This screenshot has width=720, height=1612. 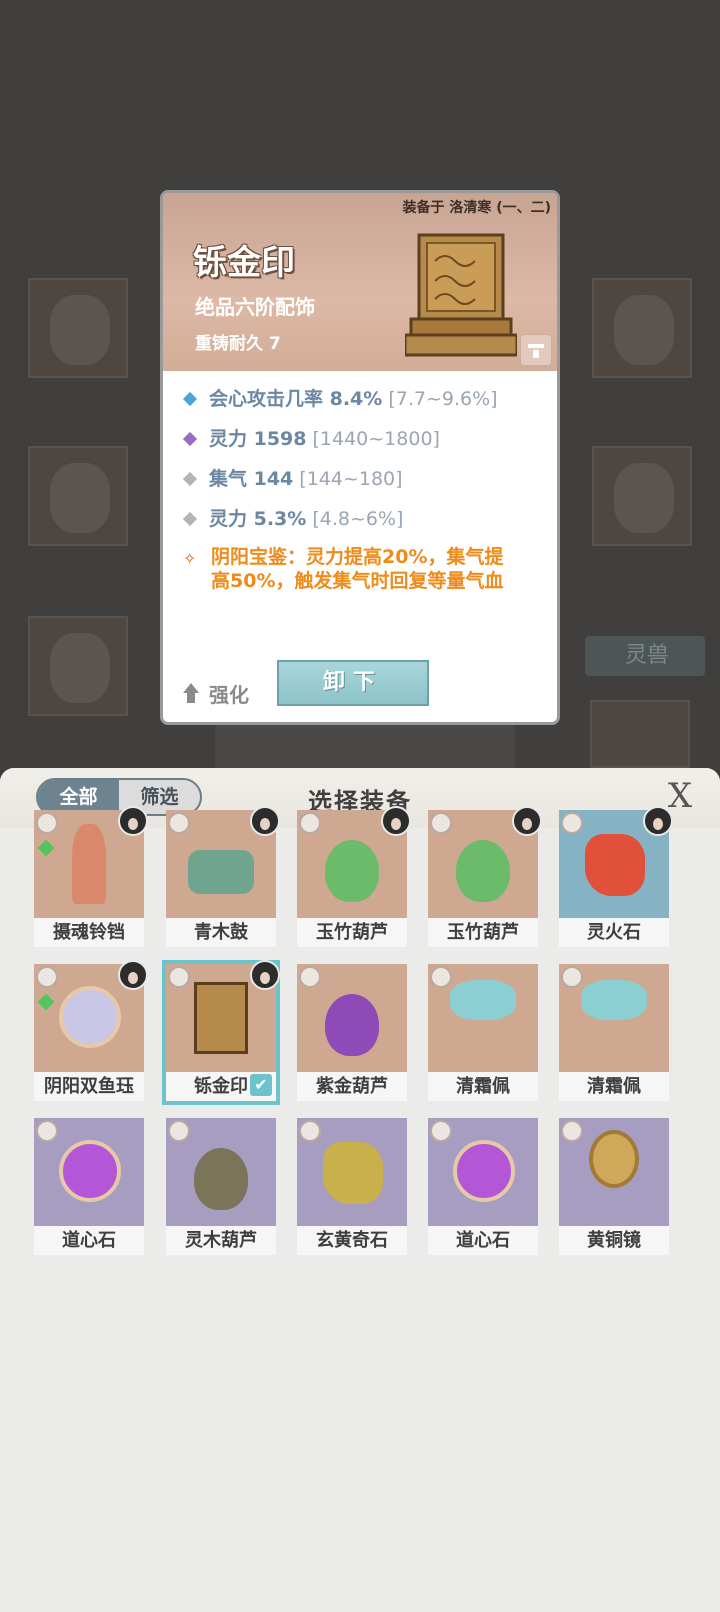 I want to click on stat-range: [4.8~6%], so click(x=358, y=519).